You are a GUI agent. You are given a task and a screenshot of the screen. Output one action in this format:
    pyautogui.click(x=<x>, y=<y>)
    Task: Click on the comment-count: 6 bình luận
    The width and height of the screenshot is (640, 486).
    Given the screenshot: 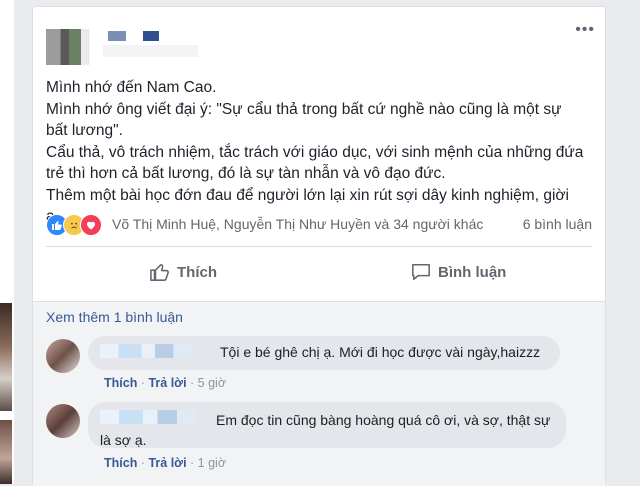 What is the action you would take?
    pyautogui.click(x=557, y=224)
    